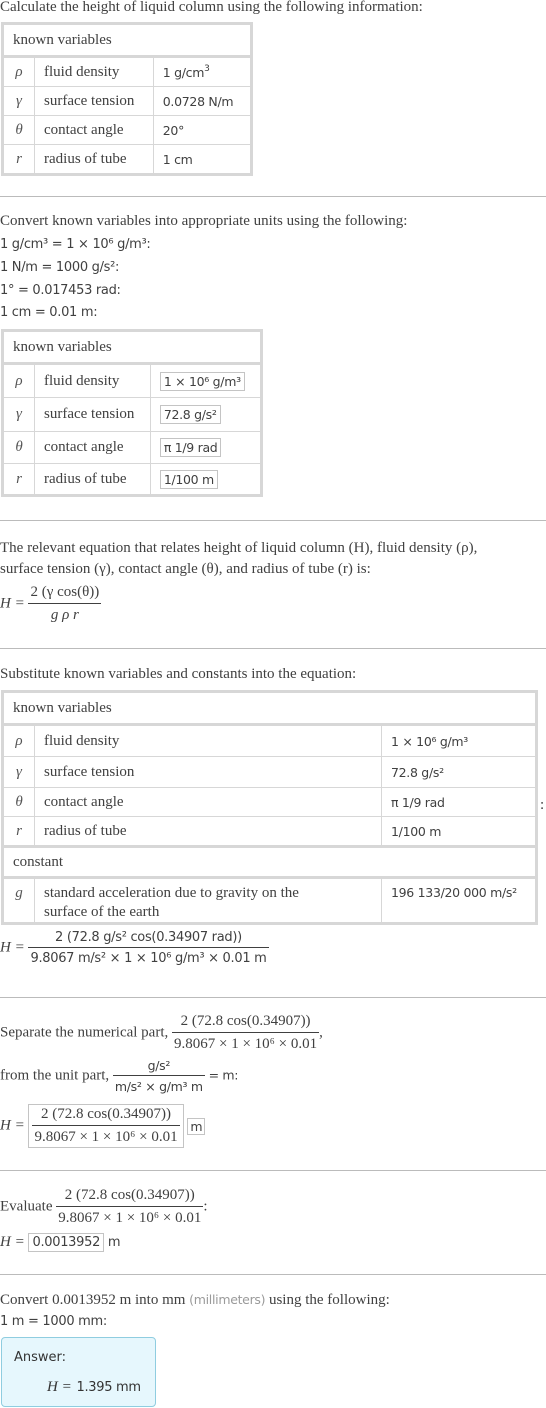 The width and height of the screenshot is (546, 1408). I want to click on value-unit: m, so click(114, 1242).